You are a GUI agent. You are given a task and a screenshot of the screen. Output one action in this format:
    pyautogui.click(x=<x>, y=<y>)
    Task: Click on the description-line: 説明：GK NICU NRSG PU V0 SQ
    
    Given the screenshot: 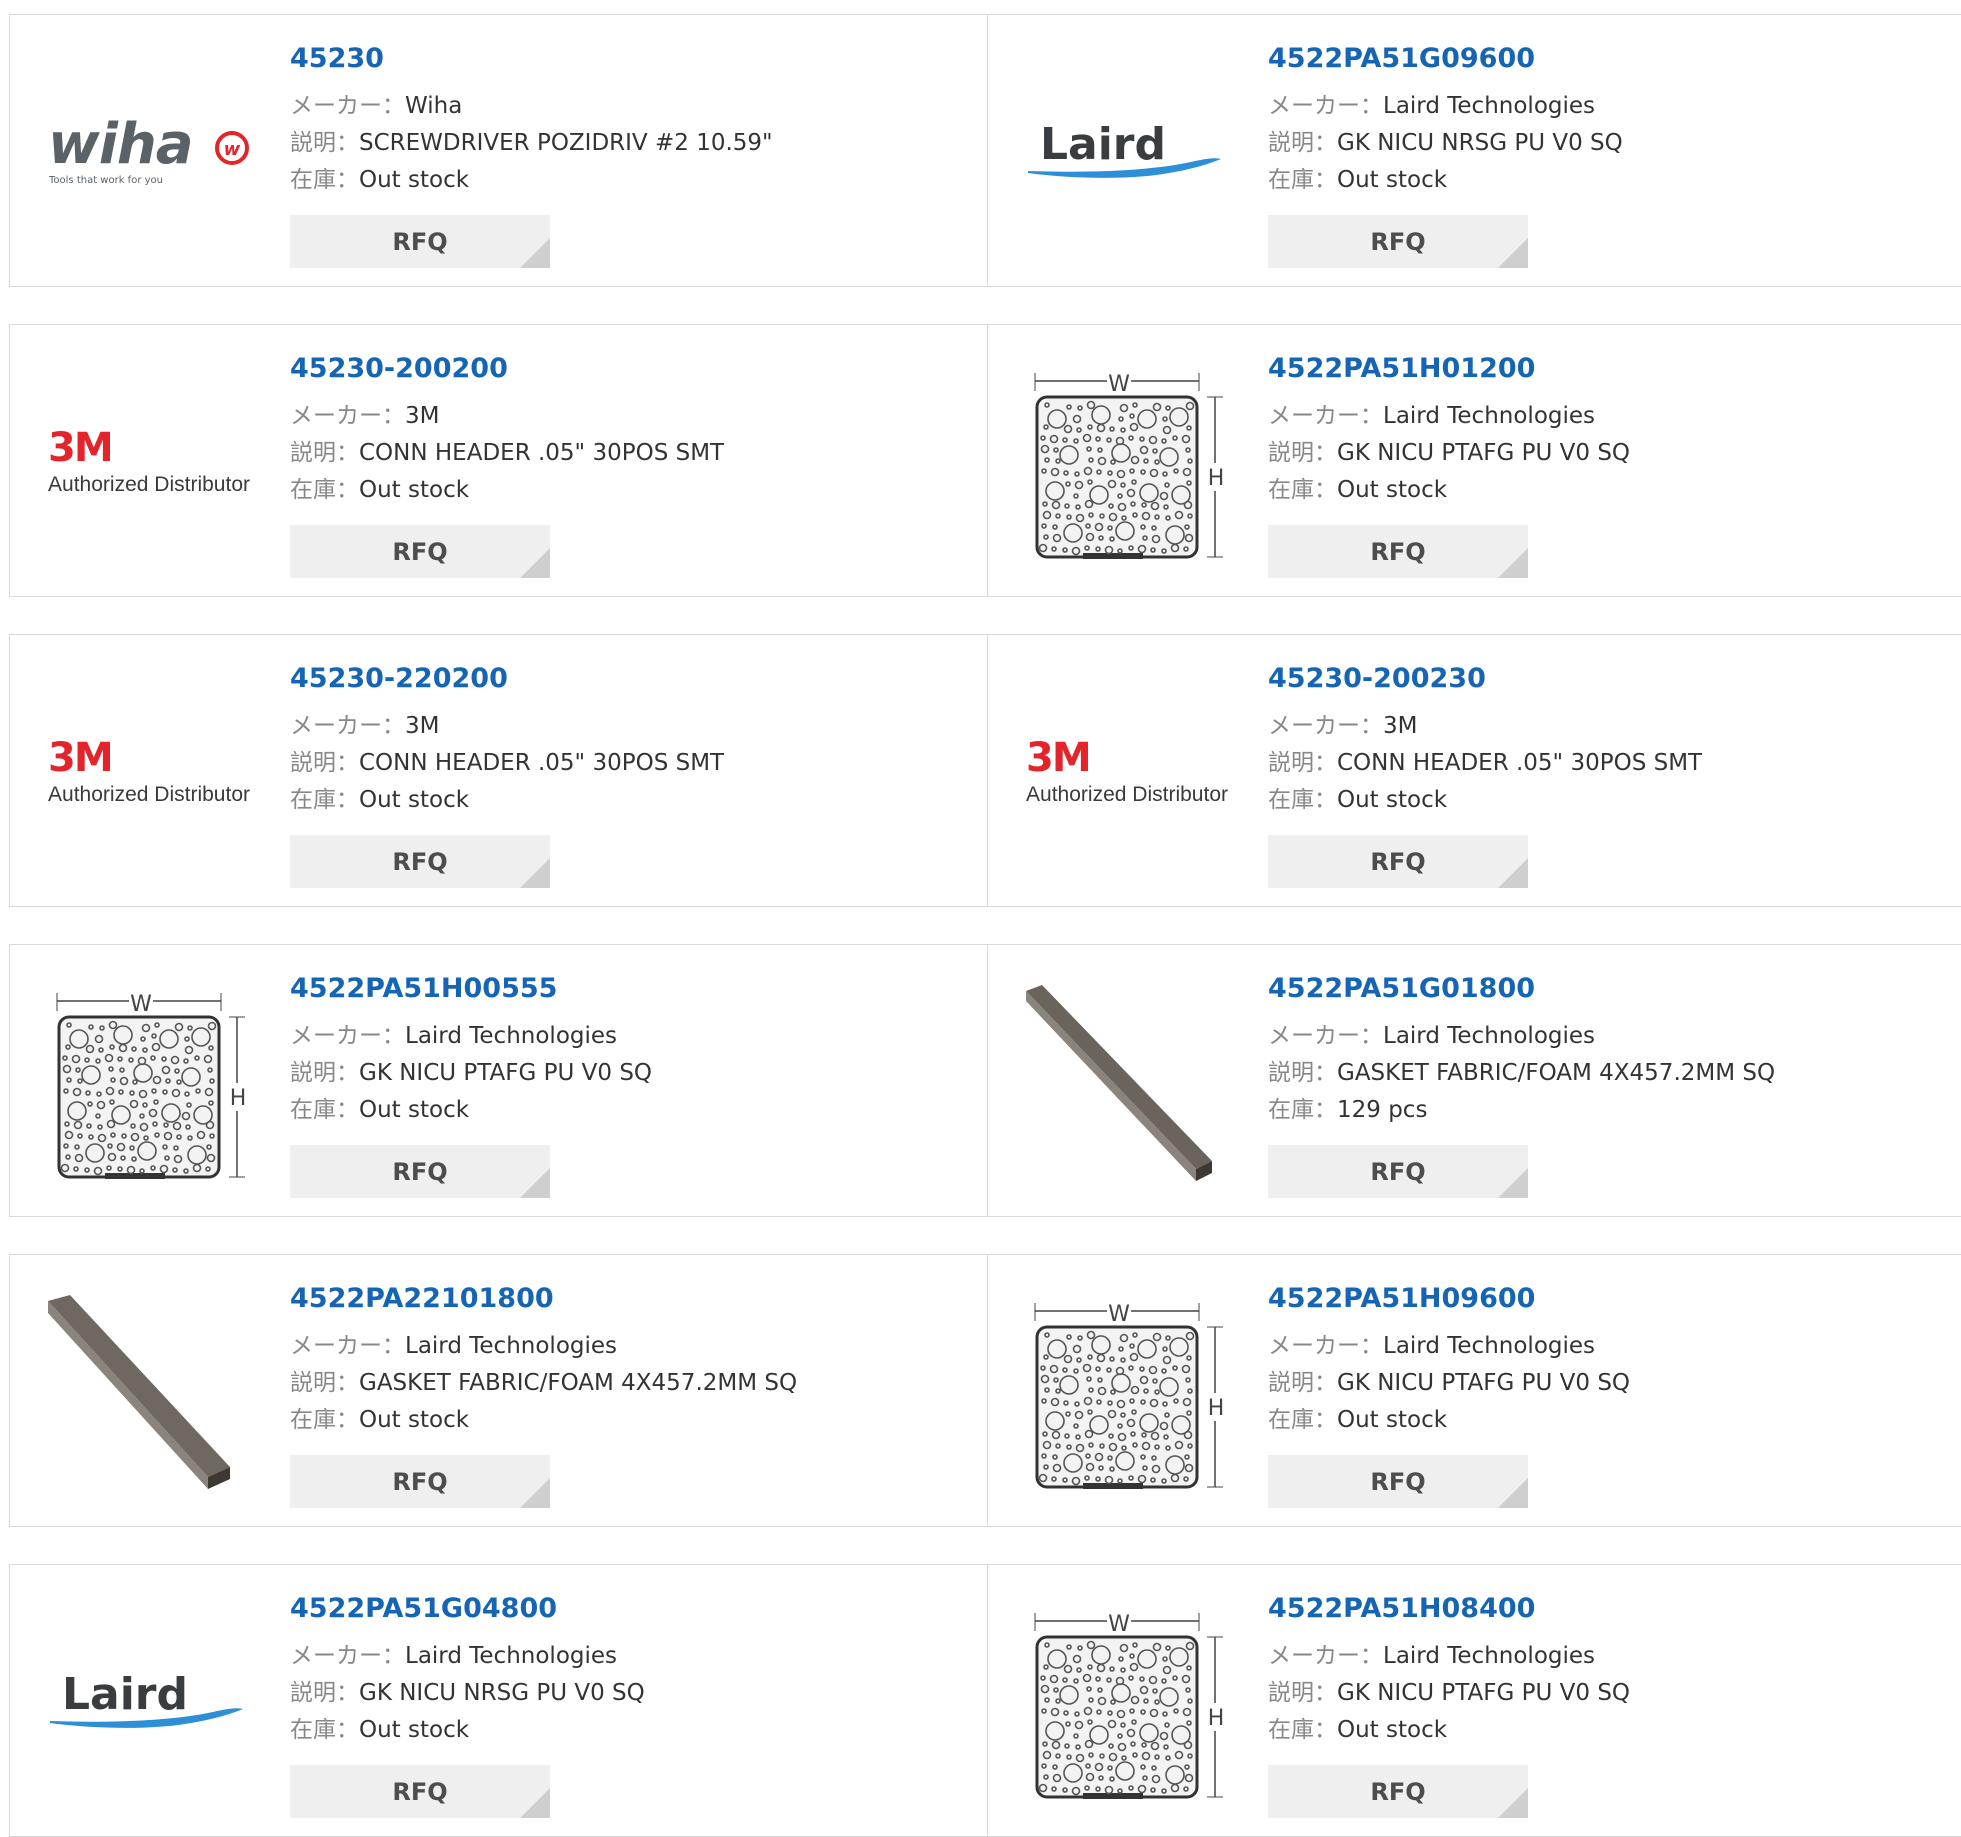 What is the action you would take?
    pyautogui.click(x=1604, y=143)
    